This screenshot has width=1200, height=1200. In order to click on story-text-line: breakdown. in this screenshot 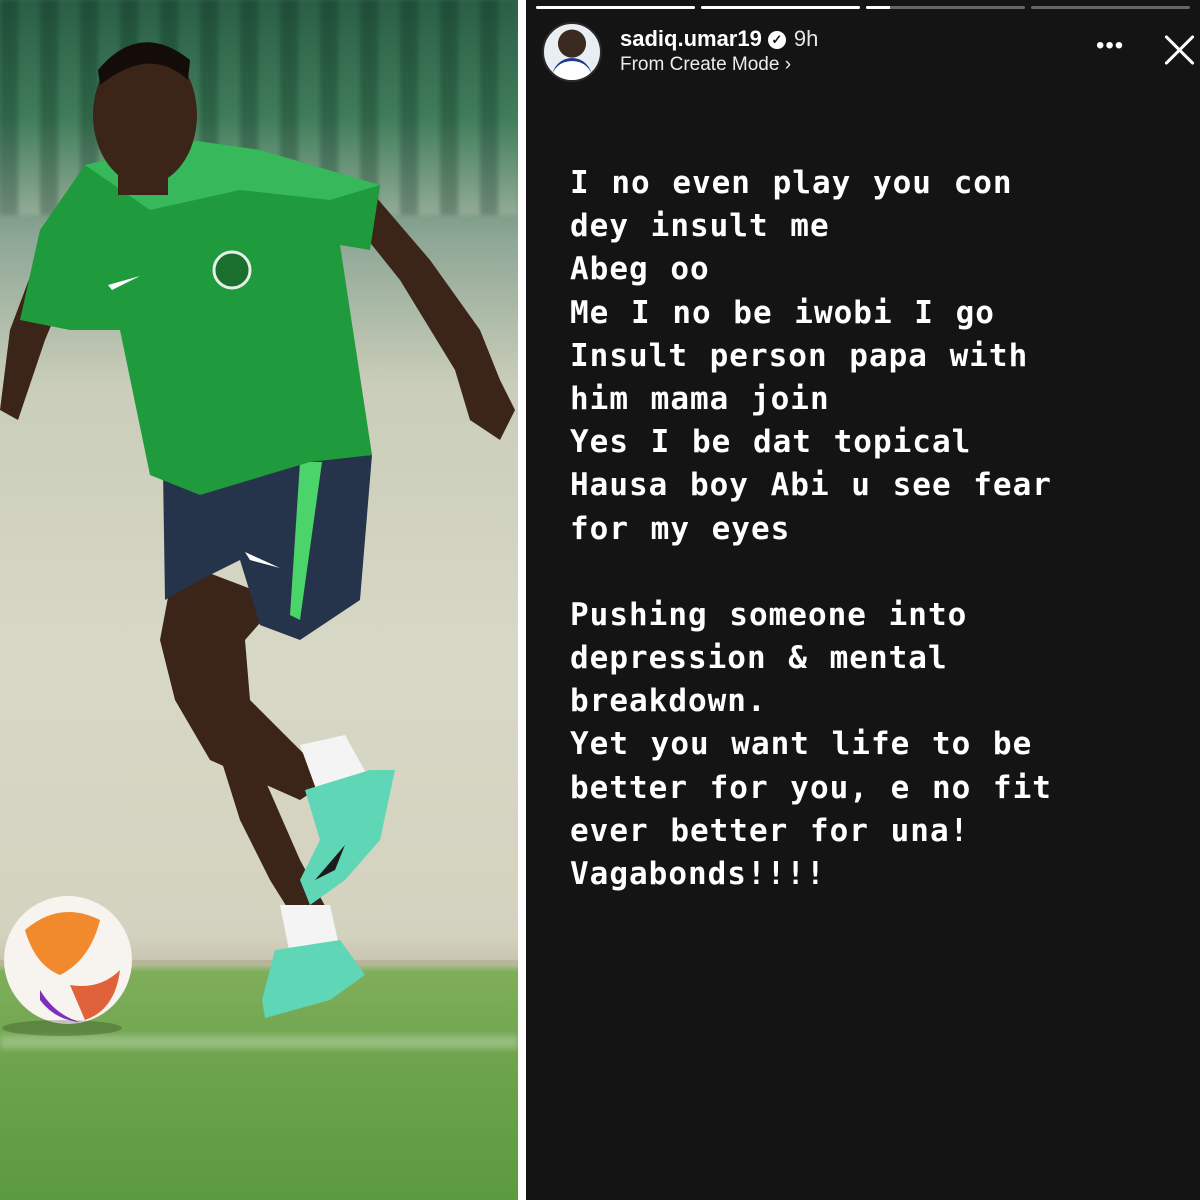, I will do `click(668, 701)`.